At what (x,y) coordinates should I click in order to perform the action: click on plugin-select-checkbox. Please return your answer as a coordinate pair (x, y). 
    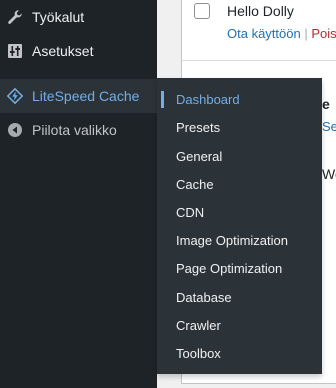
    Looking at the image, I should click on (202, 11).